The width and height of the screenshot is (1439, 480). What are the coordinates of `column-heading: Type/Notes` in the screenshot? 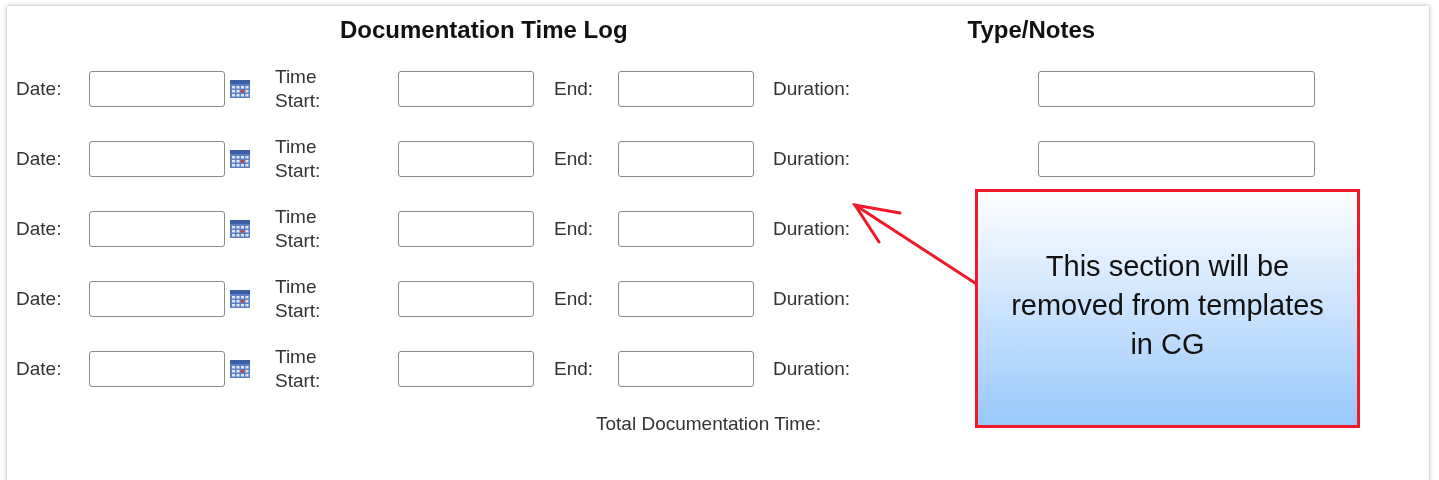 It's located at (1031, 30).